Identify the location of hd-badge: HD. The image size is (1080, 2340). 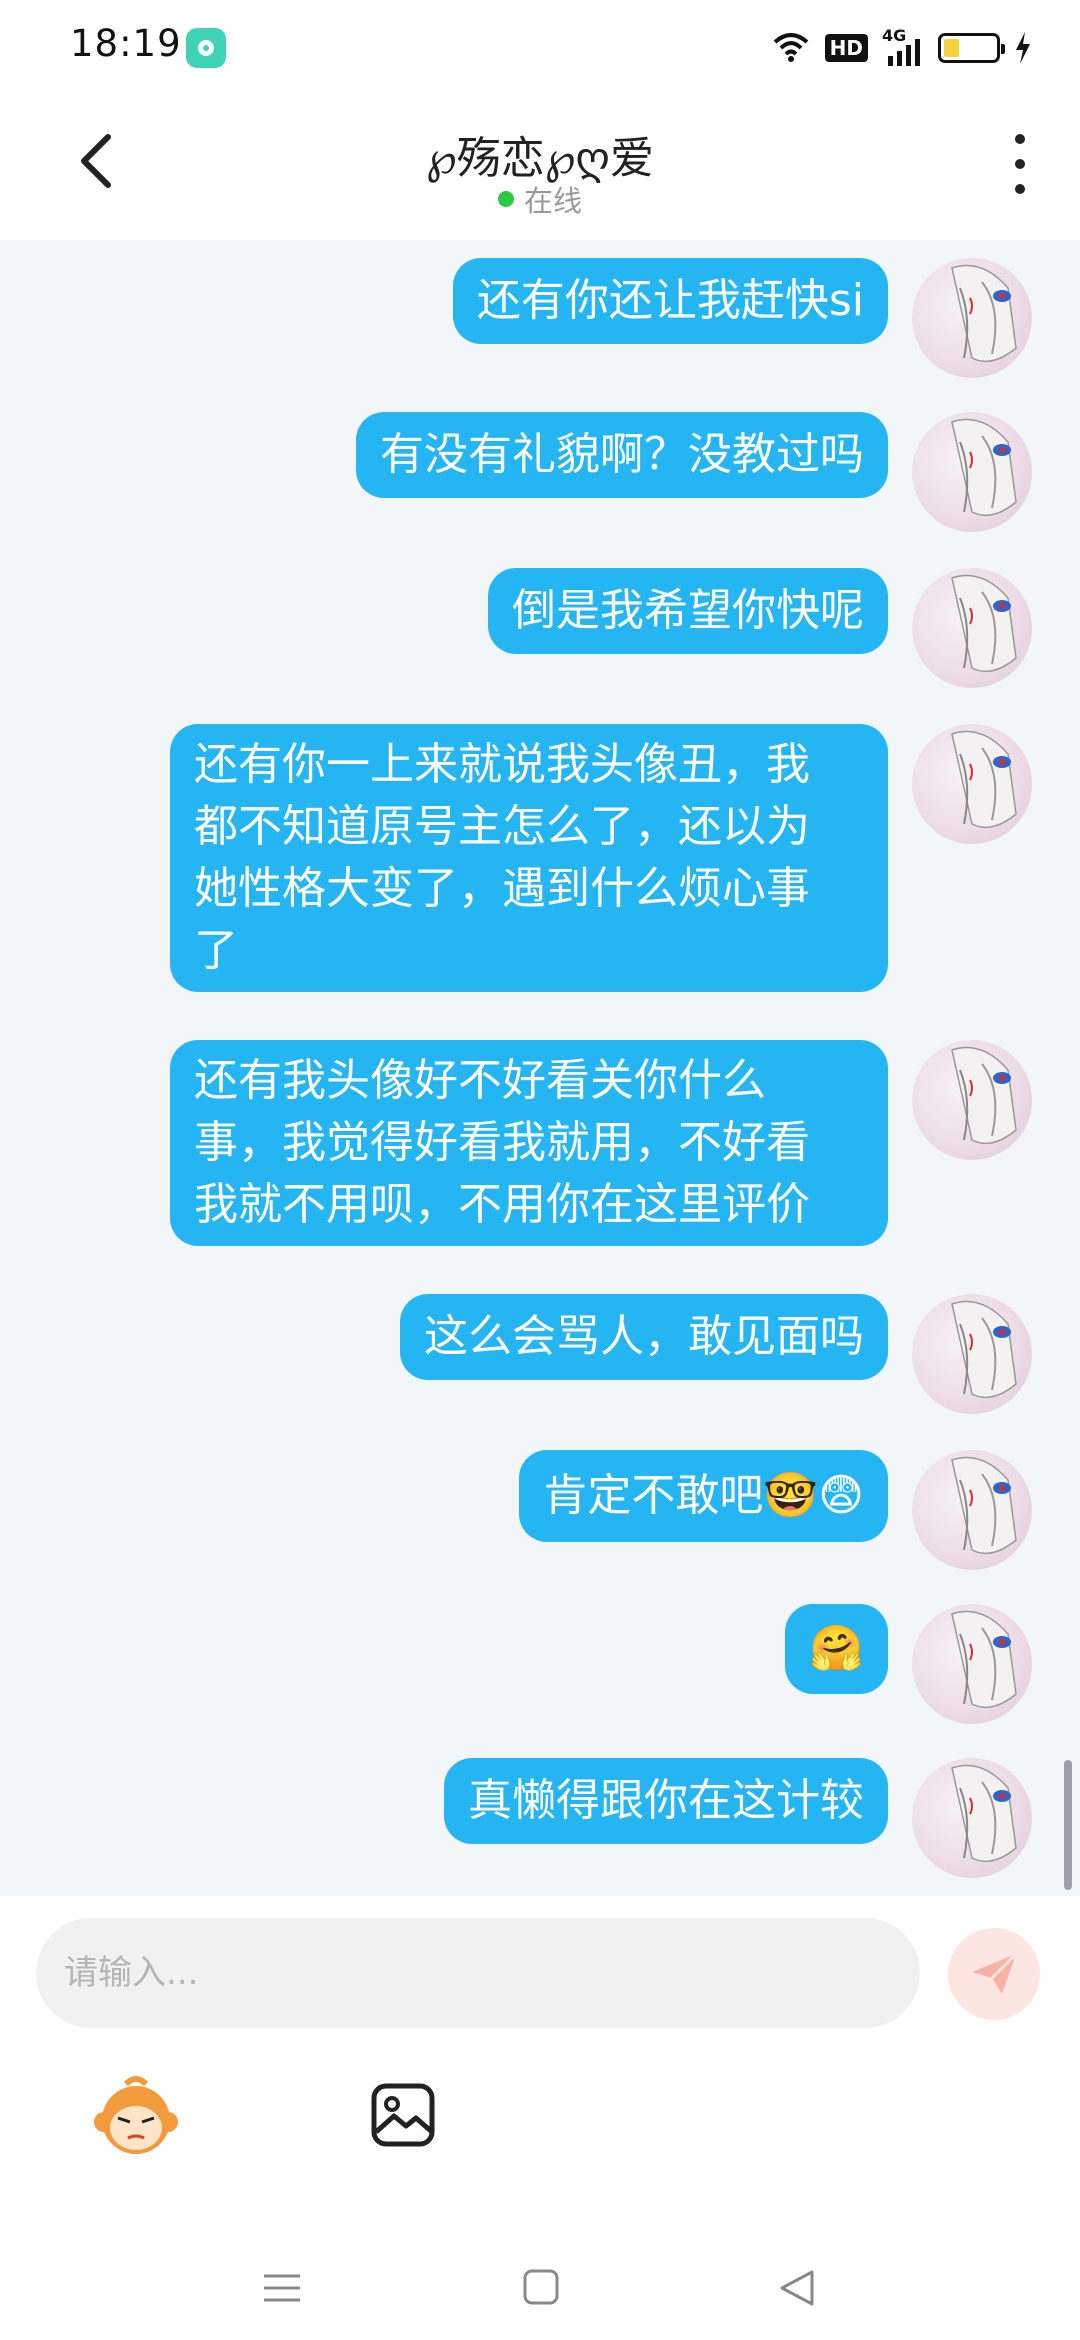
(846, 48).